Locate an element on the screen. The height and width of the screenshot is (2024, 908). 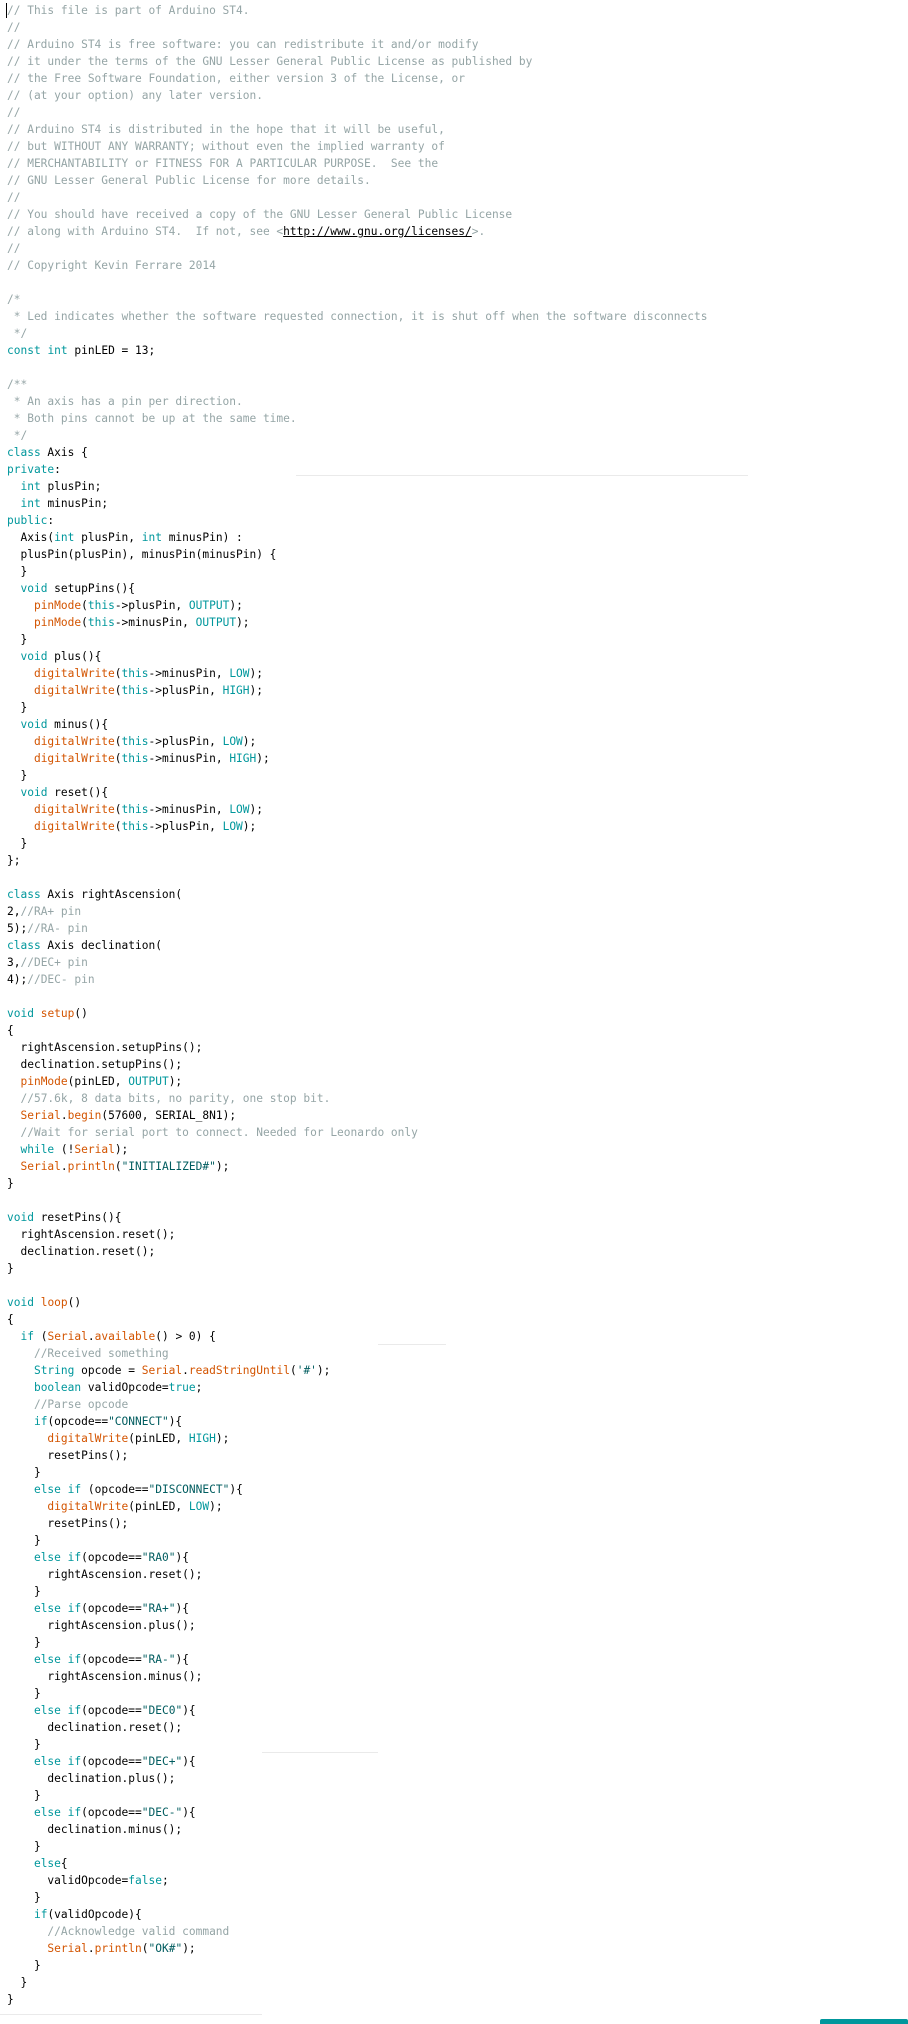
code-line: else if(opcode=="RA+"){ is located at coordinates (357, 1608).